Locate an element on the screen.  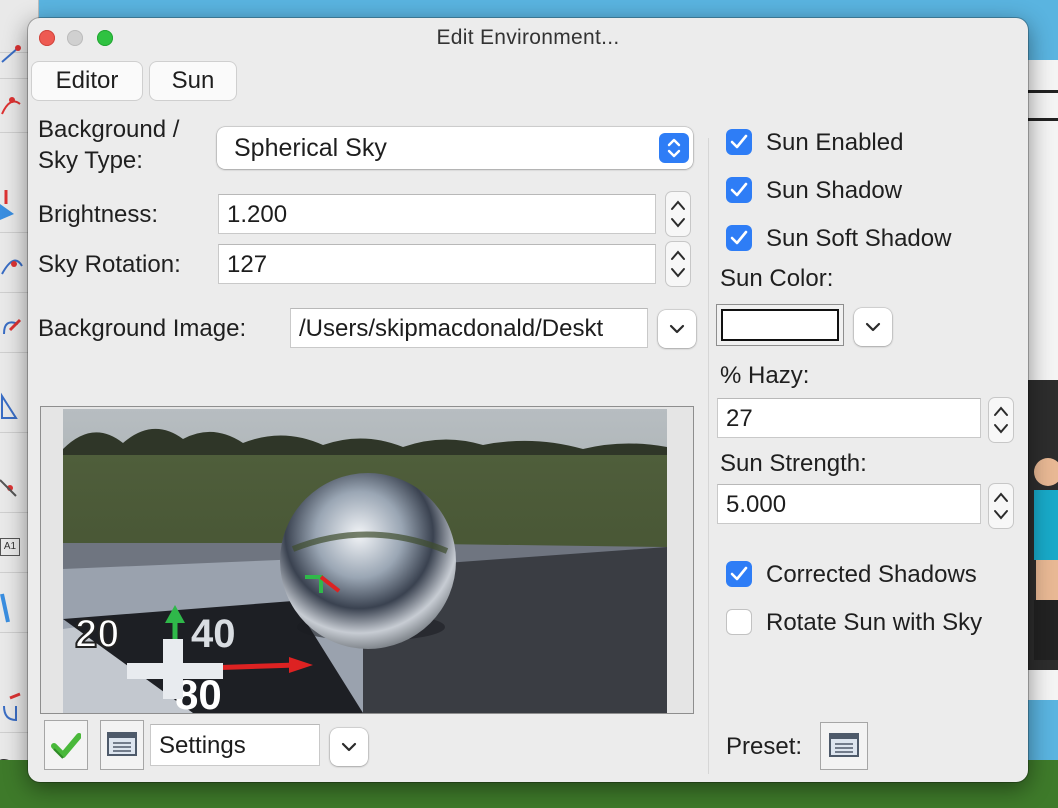
hazy-field: 27 is located at coordinates (849, 418).